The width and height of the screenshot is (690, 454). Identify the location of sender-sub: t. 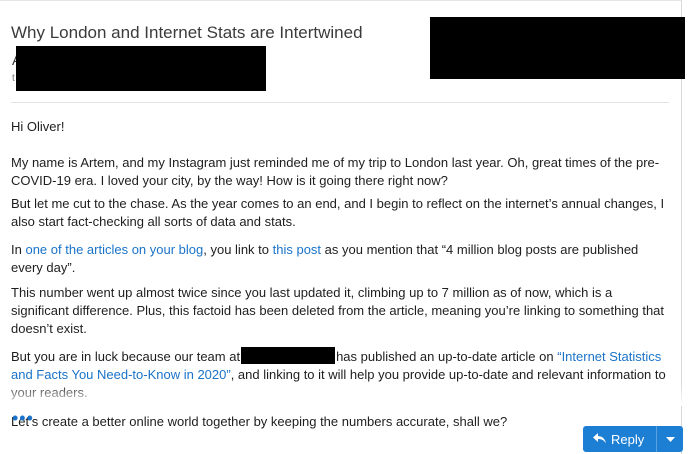
(13, 78).